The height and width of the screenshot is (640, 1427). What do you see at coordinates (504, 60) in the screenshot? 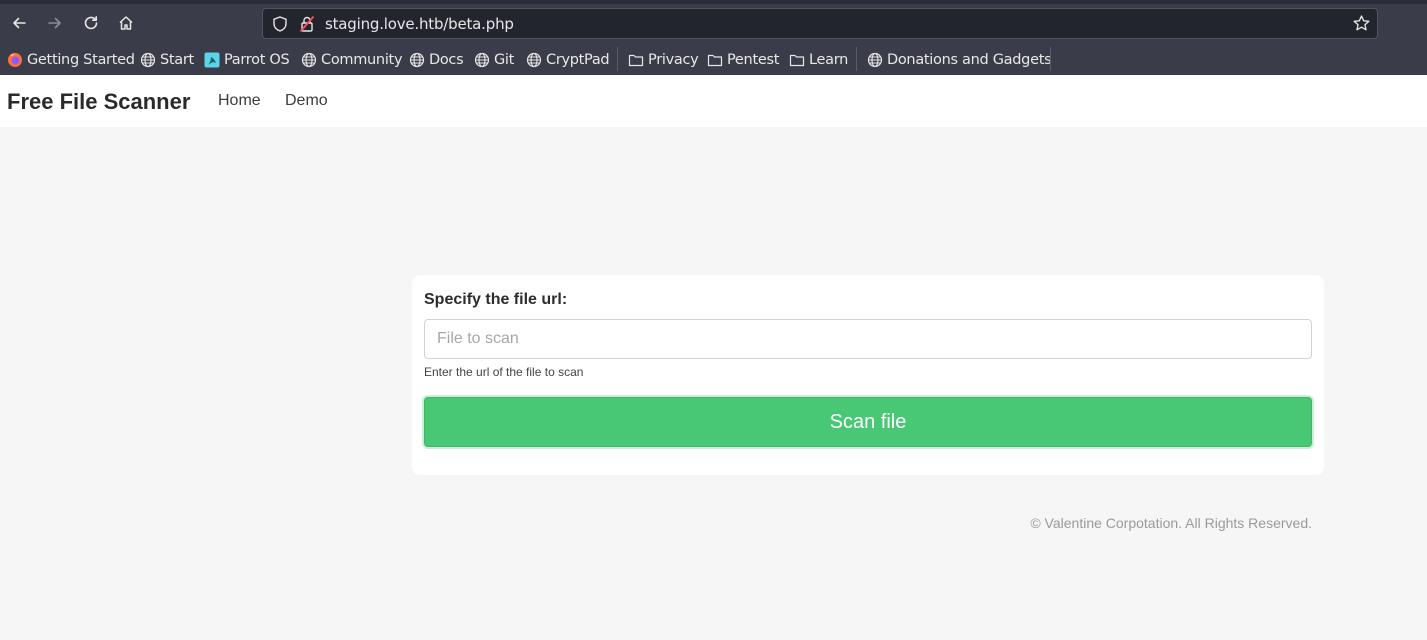
I see `bookmark-label: Git` at bounding box center [504, 60].